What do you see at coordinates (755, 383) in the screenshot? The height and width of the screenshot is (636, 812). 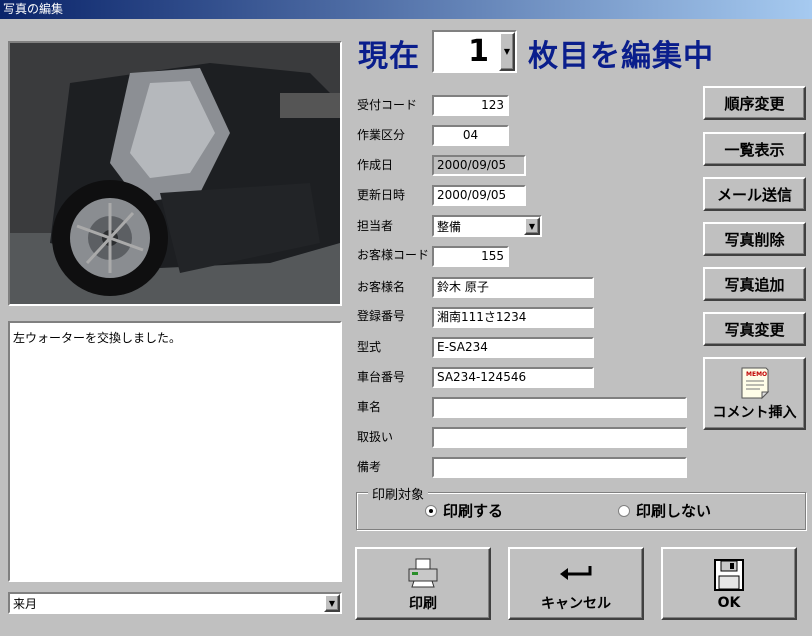 I see `memo-icon: MEMO` at bounding box center [755, 383].